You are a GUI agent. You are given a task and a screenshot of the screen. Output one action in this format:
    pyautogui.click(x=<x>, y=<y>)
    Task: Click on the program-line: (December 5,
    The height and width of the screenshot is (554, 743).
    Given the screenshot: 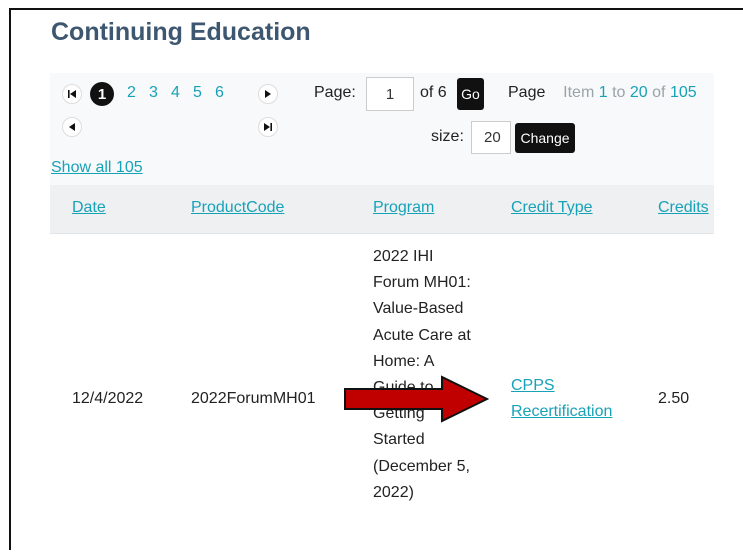 What is the action you would take?
    pyautogui.click(x=421, y=466)
    